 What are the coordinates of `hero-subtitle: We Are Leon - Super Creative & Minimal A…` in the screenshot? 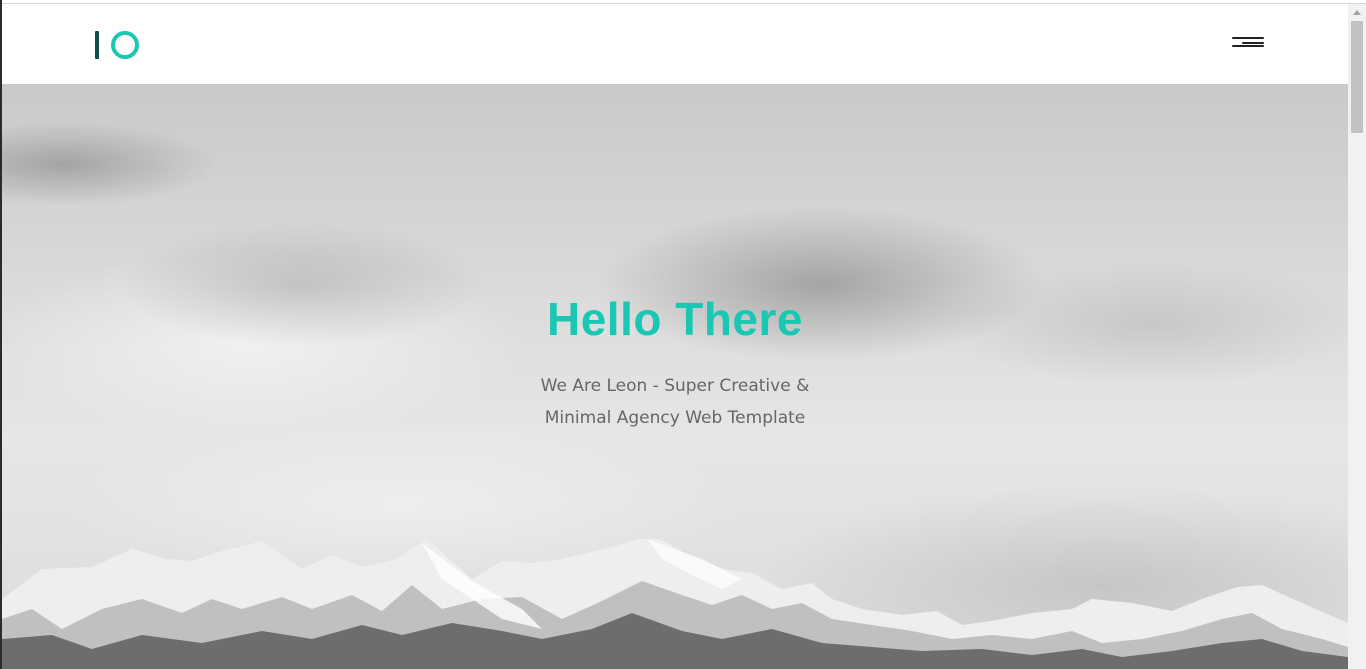 It's located at (675, 402).